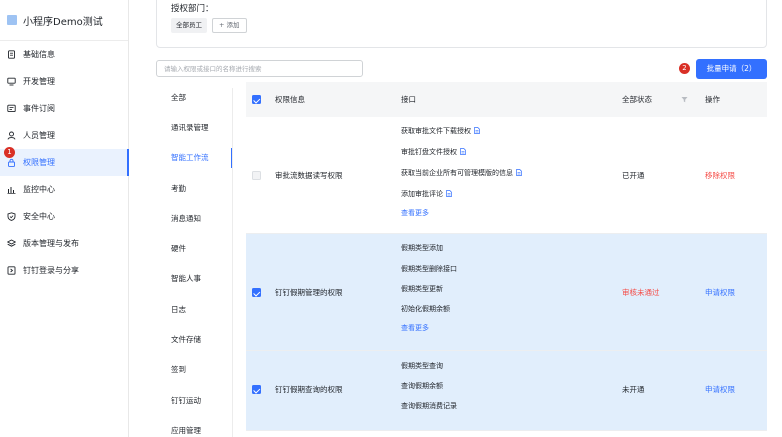  Describe the element at coordinates (11, 270) in the screenshot. I see `login-icon` at that location.